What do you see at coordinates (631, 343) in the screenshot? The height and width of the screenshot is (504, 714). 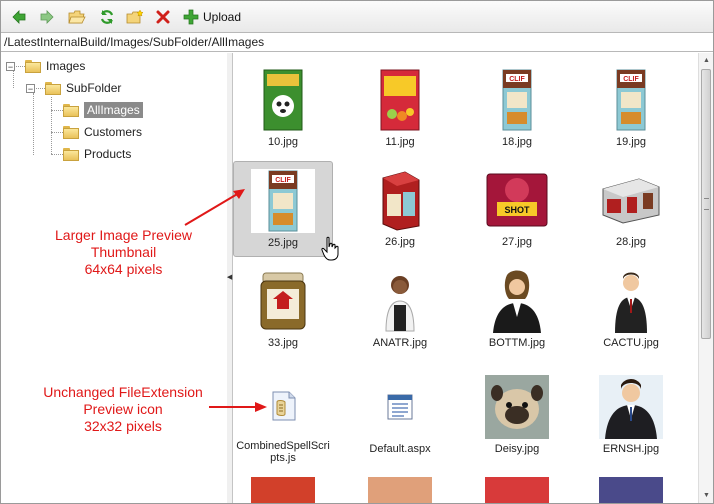 I see `file-name-label: CACTU.jpg` at bounding box center [631, 343].